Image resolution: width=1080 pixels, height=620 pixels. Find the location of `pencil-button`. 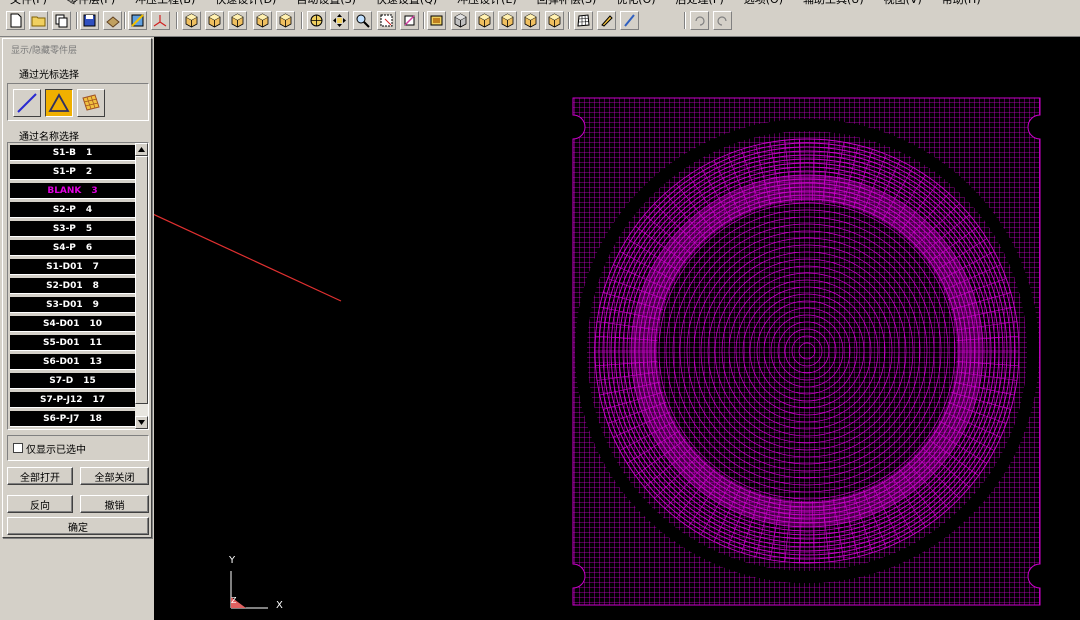

pencil-button is located at coordinates (606, 20).